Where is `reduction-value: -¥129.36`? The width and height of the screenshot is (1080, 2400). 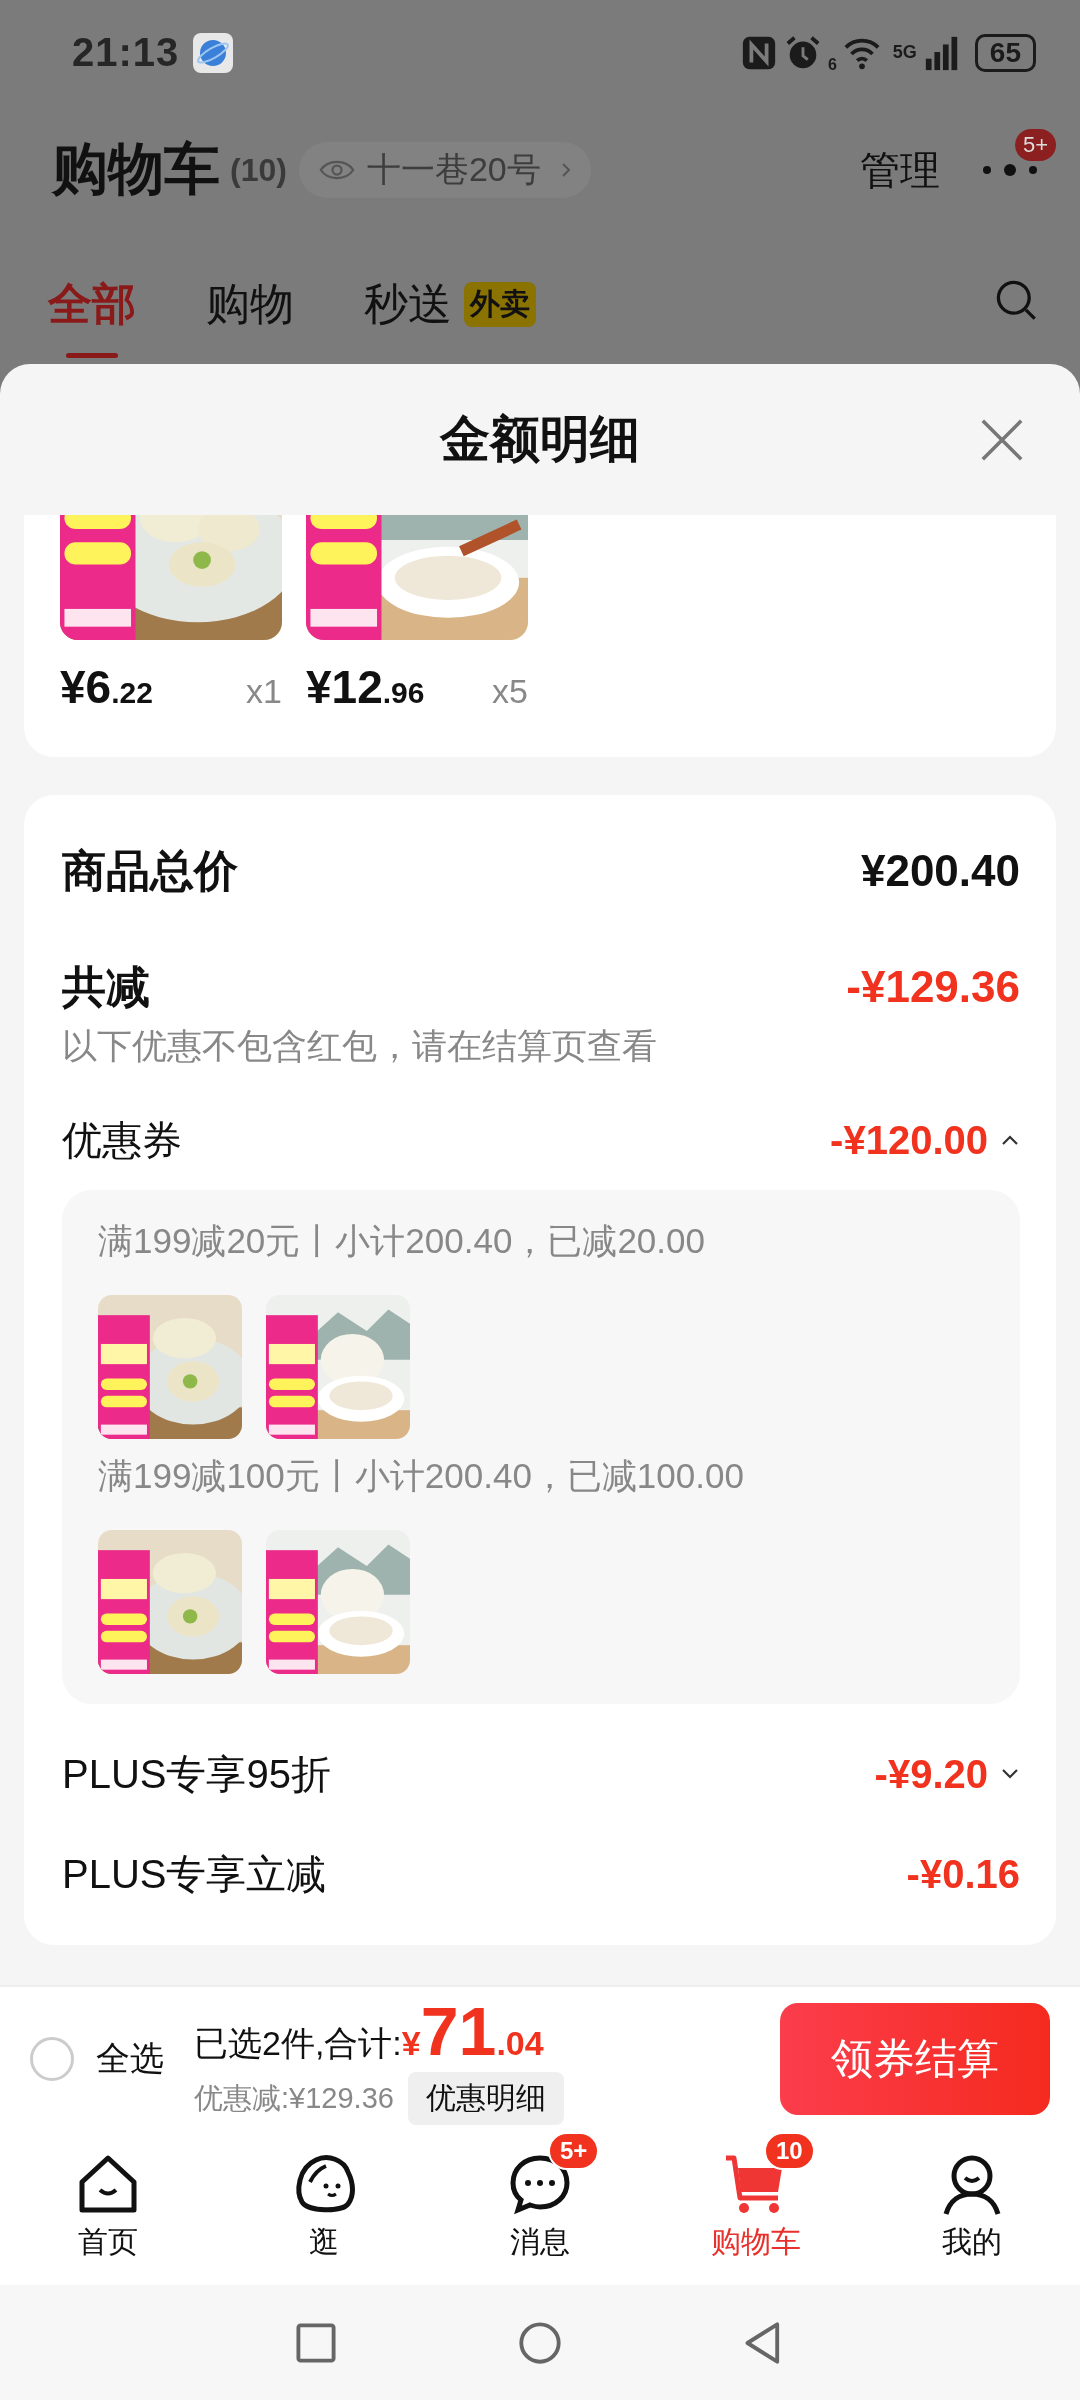
reduction-value: -¥129.36 is located at coordinates (933, 987).